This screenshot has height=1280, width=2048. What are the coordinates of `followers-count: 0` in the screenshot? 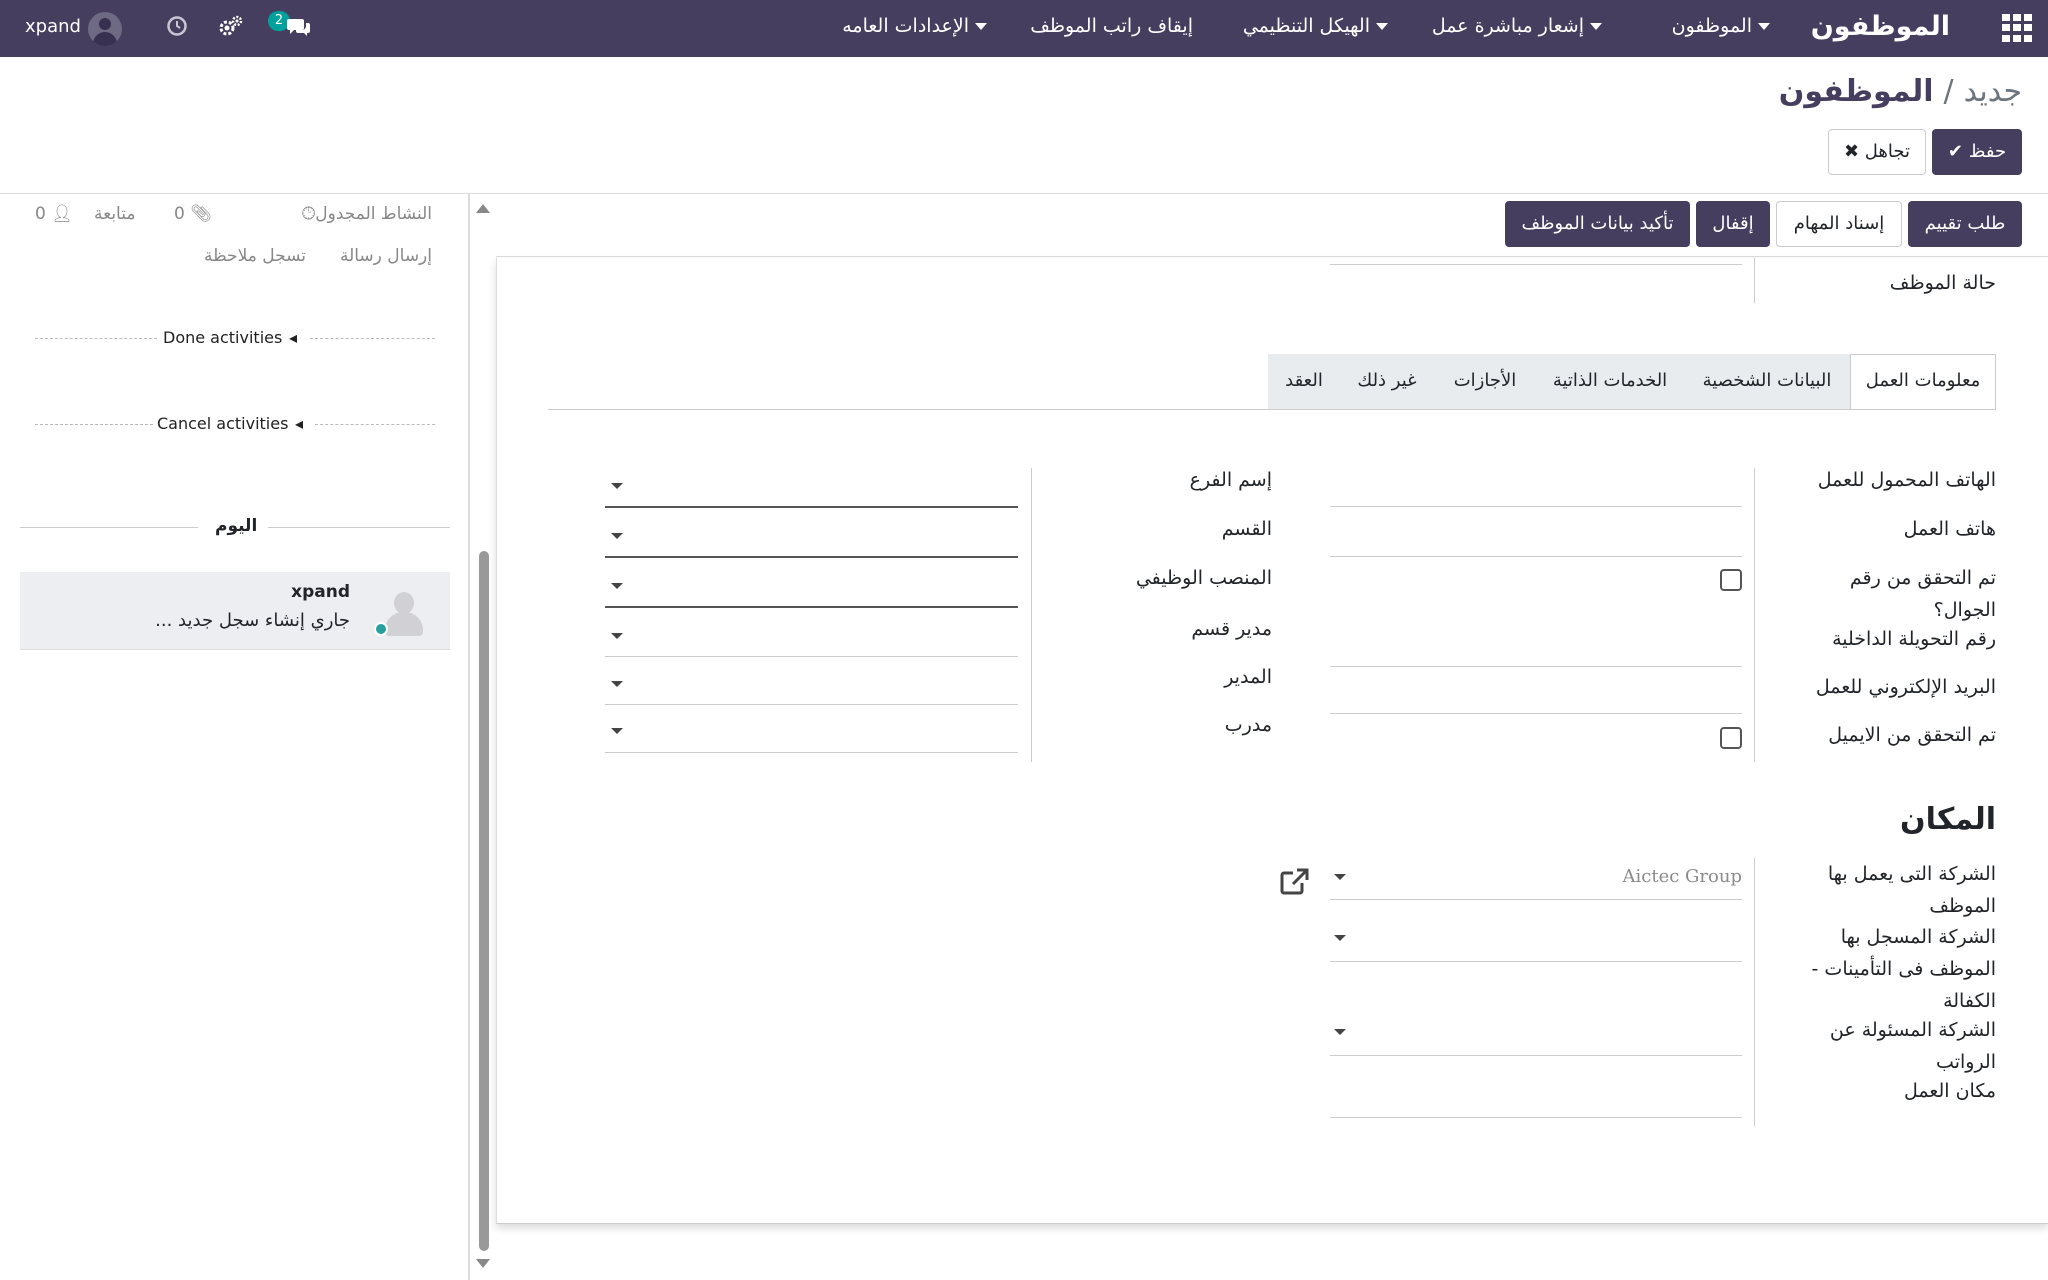 It's located at (40, 214).